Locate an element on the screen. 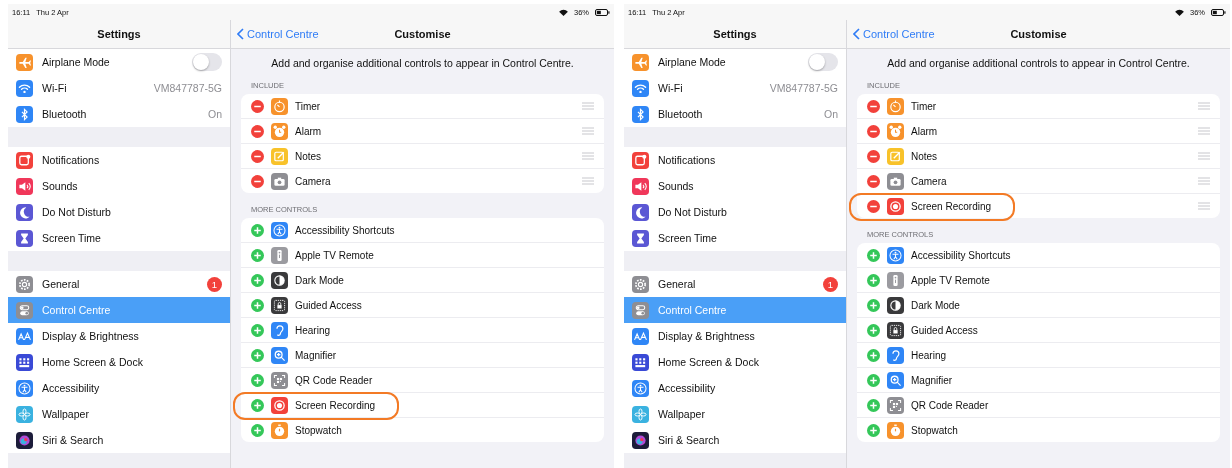 Image resolution: width=1232 pixels, height=468 pixels. control-label: Notes is located at coordinates (309, 156).